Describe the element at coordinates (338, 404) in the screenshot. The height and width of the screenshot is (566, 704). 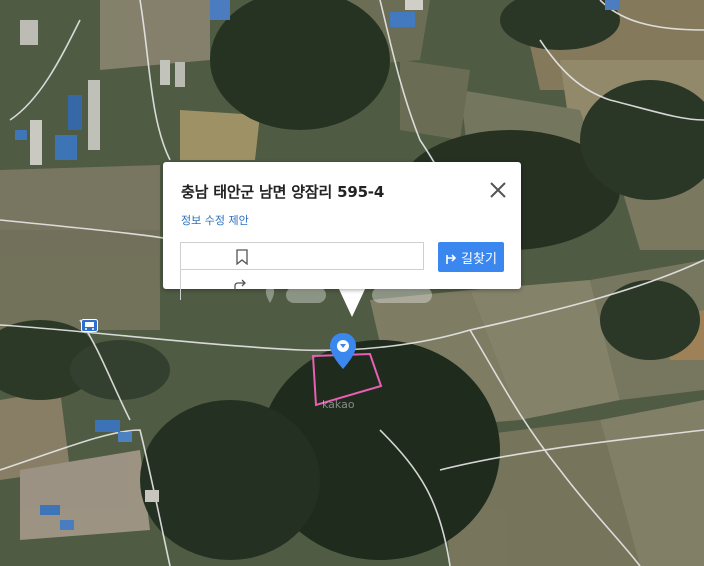
I see `kakao-watermark: kakao` at that location.